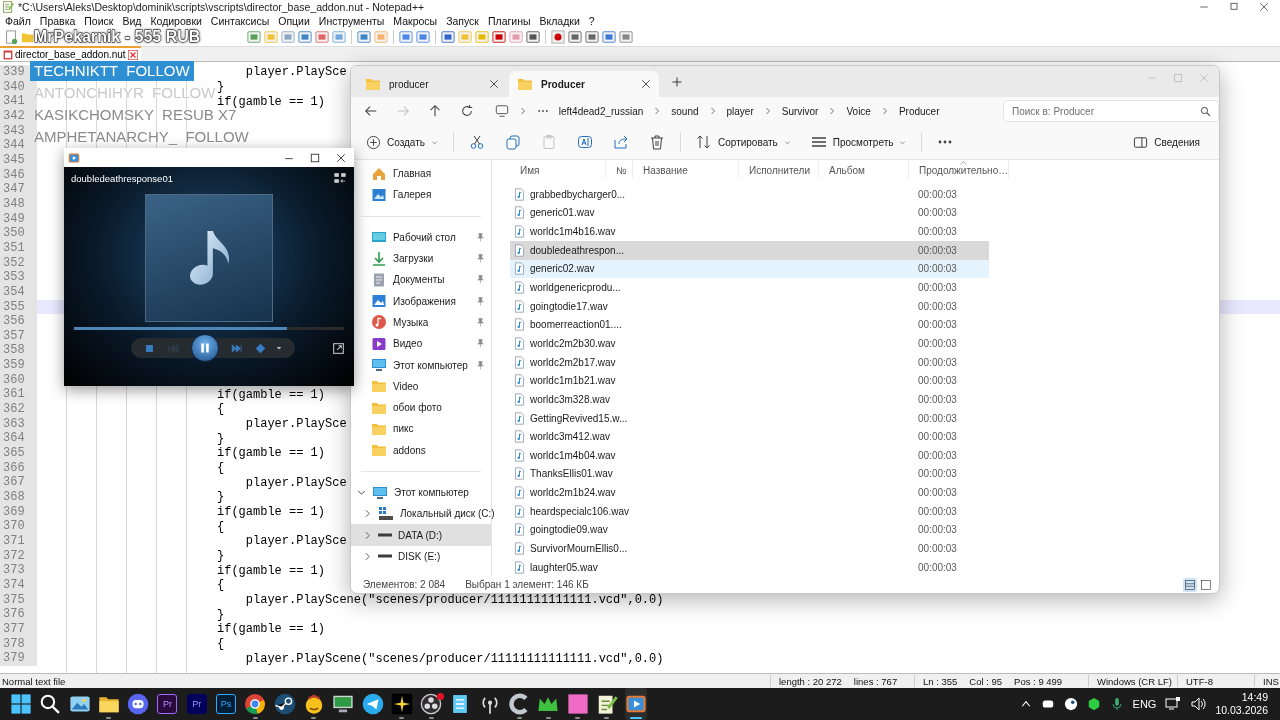 The height and width of the screenshot is (720, 1280). What do you see at coordinates (1190, 584) in the screenshot?
I see `details-view-button` at bounding box center [1190, 584].